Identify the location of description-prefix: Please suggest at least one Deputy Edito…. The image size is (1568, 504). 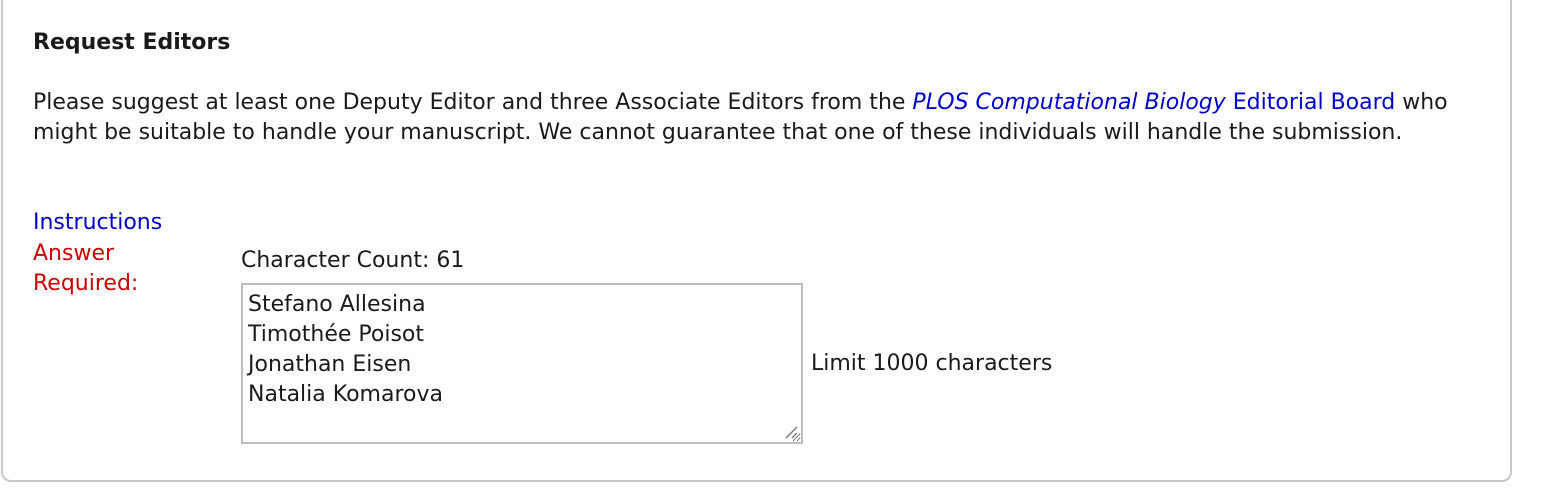
(473, 102).